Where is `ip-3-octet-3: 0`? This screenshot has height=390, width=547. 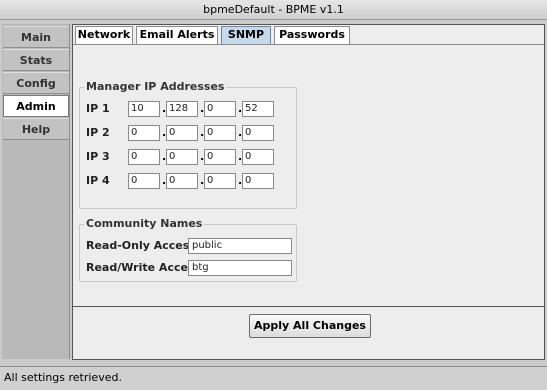
ip-3-octet-3: 0 is located at coordinates (220, 157).